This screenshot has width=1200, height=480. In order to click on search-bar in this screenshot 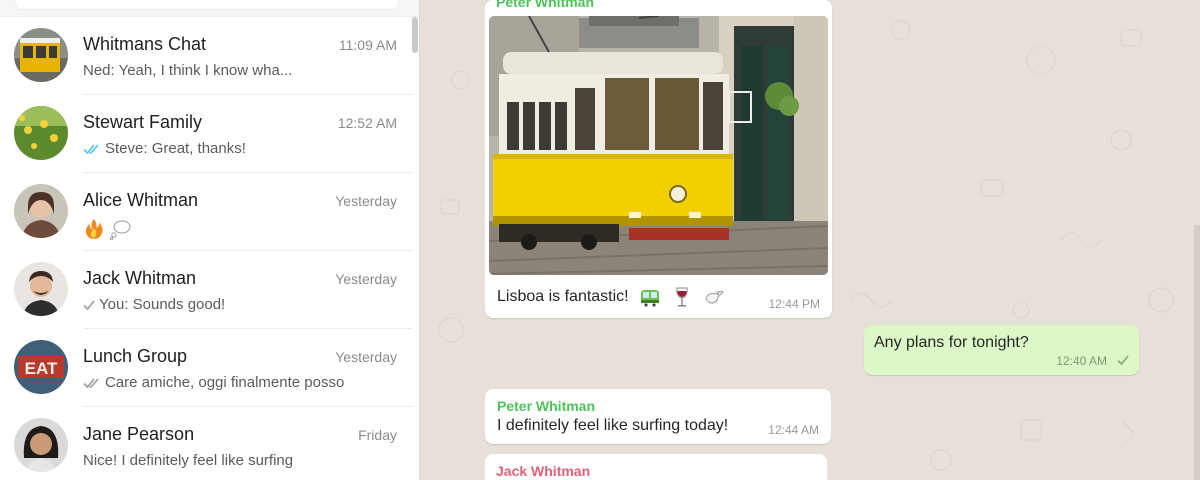, I will do `click(209, 8)`.